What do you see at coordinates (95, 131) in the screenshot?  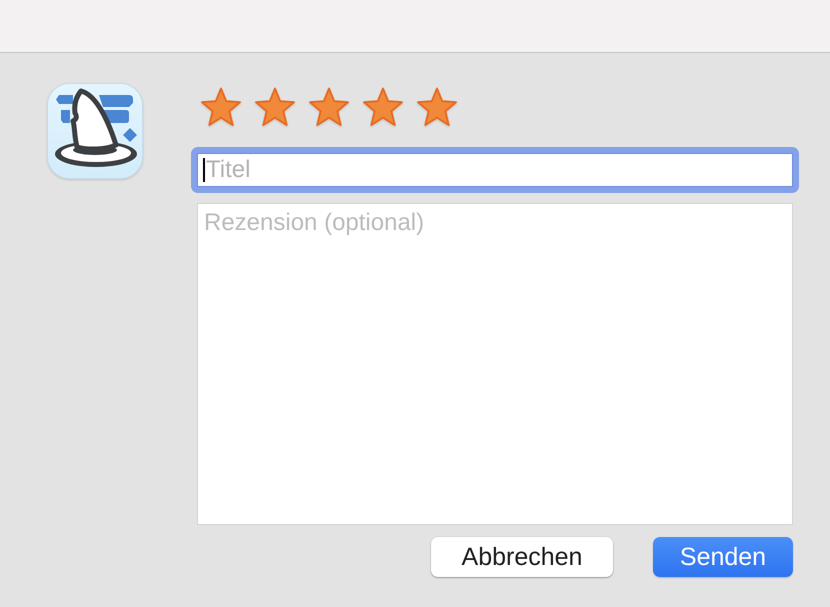 I see `wizard-hat-icon` at bounding box center [95, 131].